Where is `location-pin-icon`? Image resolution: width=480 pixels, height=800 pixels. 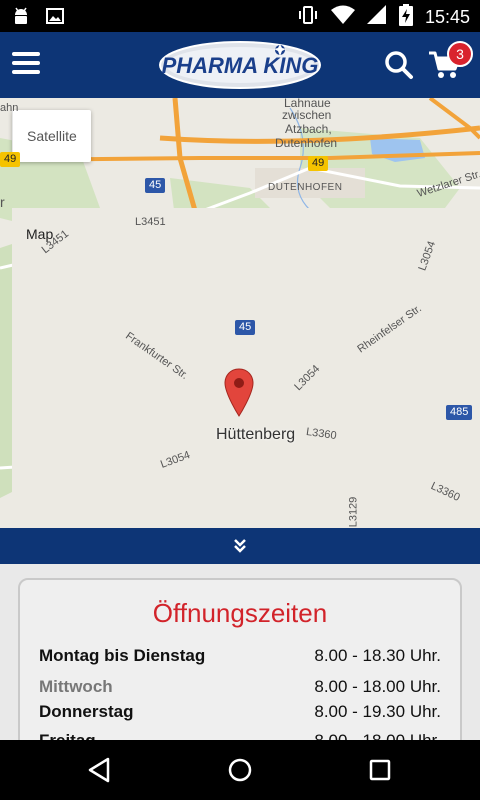
location-pin-icon is located at coordinates (239, 393).